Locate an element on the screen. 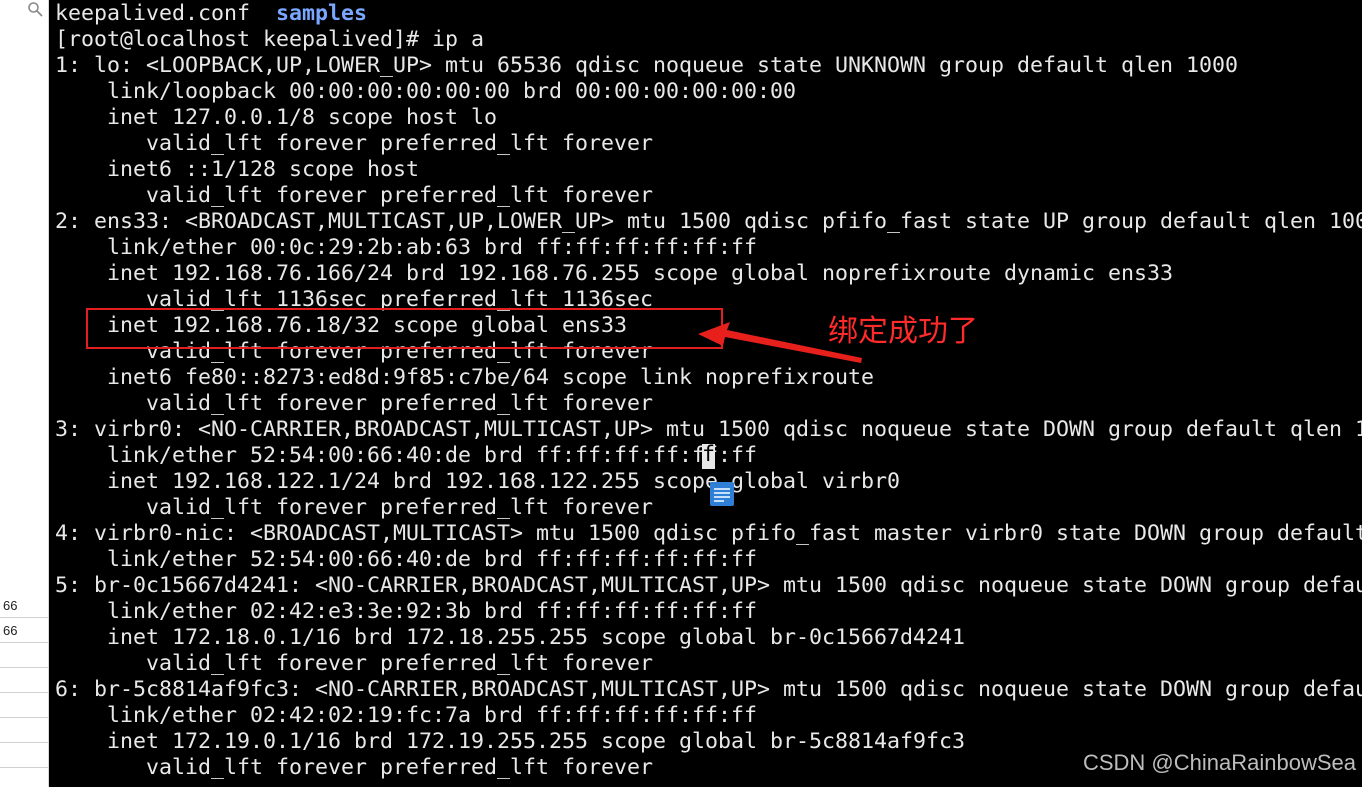 Image resolution: width=1362 pixels, height=787 pixels. terminal-line-listing: keepalived.conf samples is located at coordinates (708, 14).